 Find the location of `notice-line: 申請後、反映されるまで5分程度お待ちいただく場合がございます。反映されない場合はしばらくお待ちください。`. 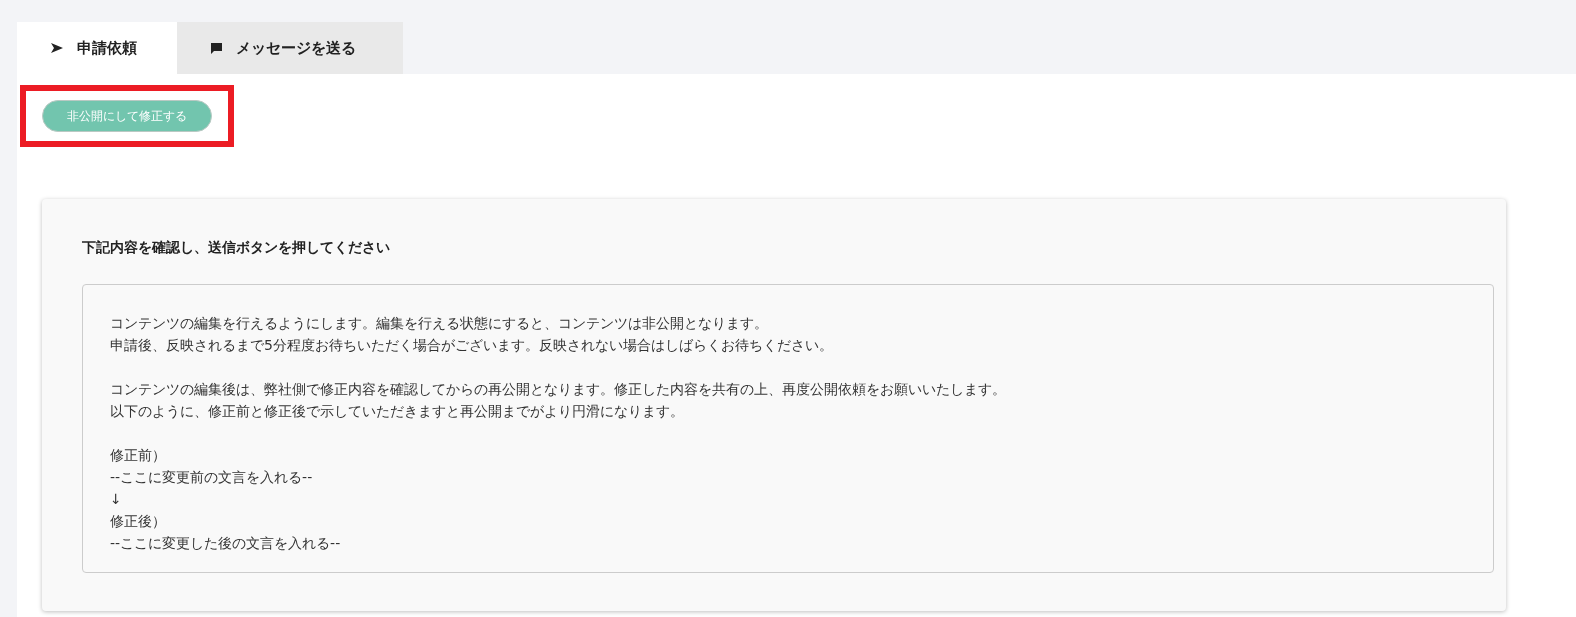

notice-line: 申請後、反映されるまで5分程度お待ちいただく場合がございます。反映されない場合はしばらくお待ちください。 is located at coordinates (471, 345).